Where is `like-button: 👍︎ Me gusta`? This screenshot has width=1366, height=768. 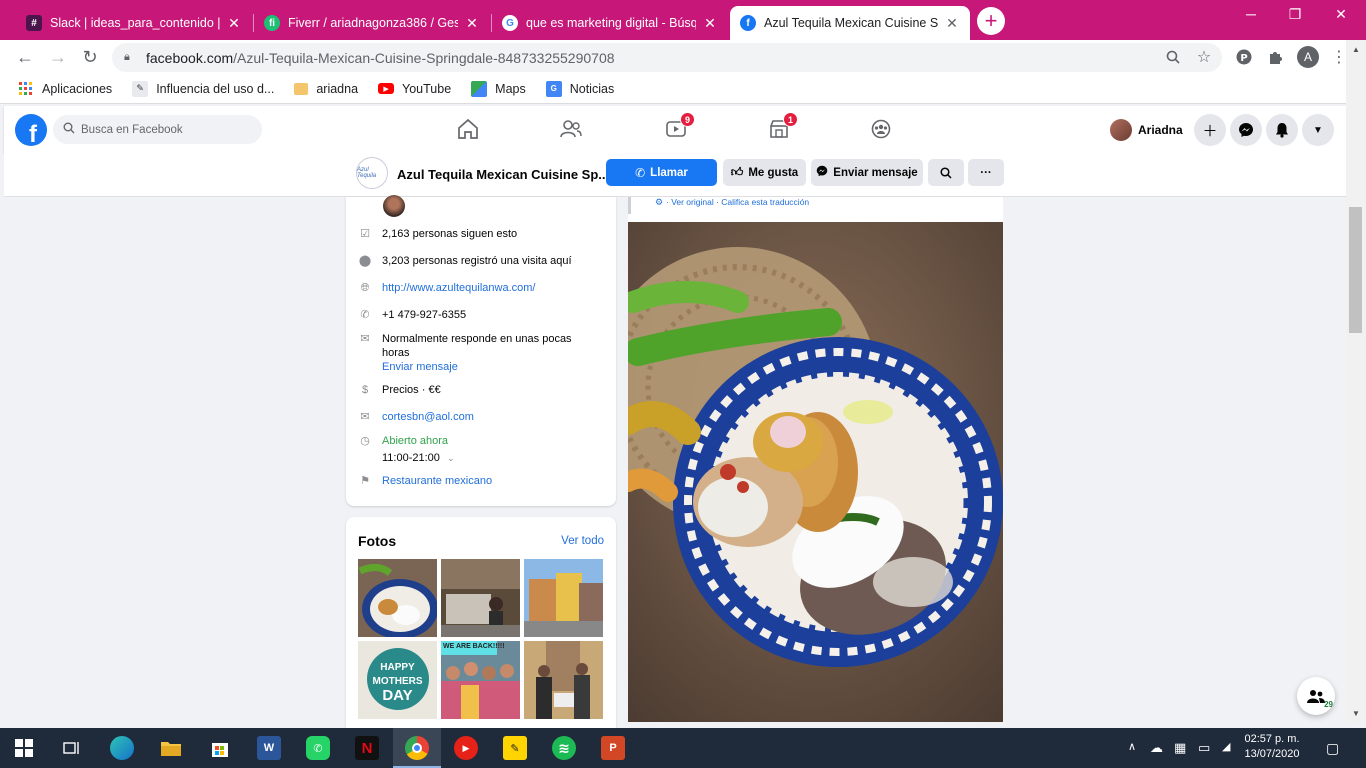 like-button: 👍︎ Me gusta is located at coordinates (764, 172).